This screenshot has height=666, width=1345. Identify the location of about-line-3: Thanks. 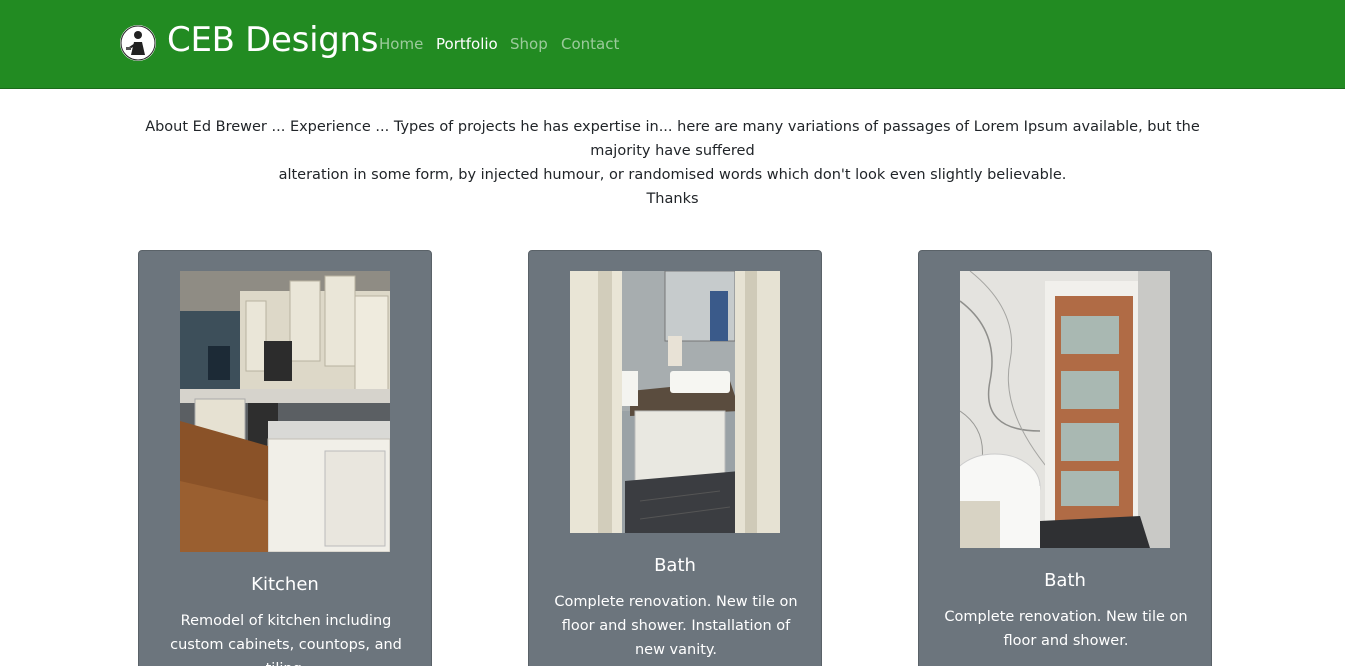
(672, 199).